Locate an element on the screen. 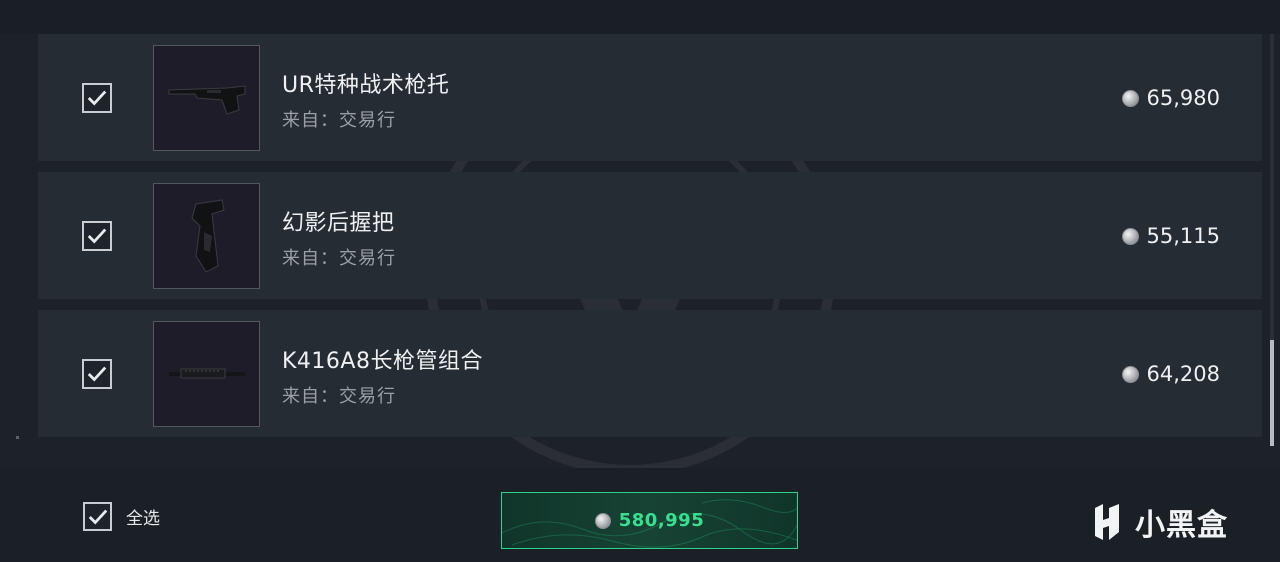 Image resolution: width=1280 pixels, height=562 pixels. topo-pattern is located at coordinates (649, 523).